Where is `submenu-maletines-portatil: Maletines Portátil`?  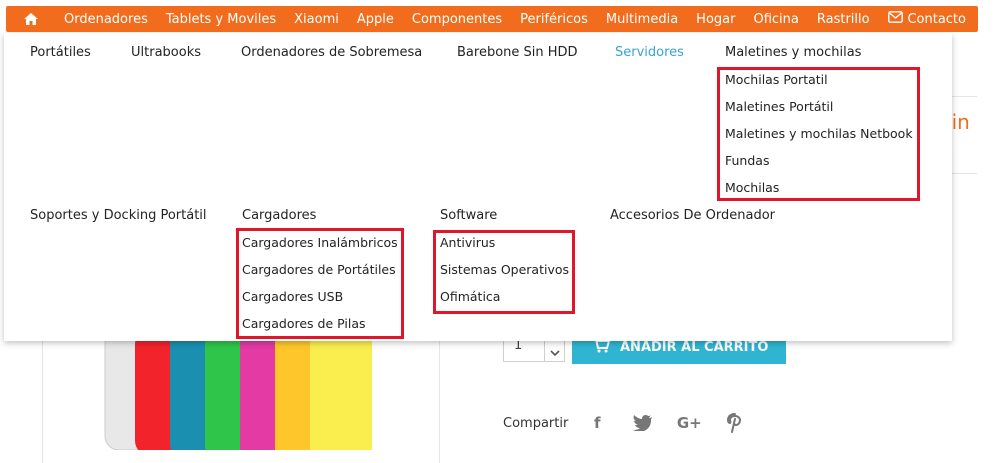
submenu-maletines-portatil: Maletines Portátil is located at coordinates (819, 106).